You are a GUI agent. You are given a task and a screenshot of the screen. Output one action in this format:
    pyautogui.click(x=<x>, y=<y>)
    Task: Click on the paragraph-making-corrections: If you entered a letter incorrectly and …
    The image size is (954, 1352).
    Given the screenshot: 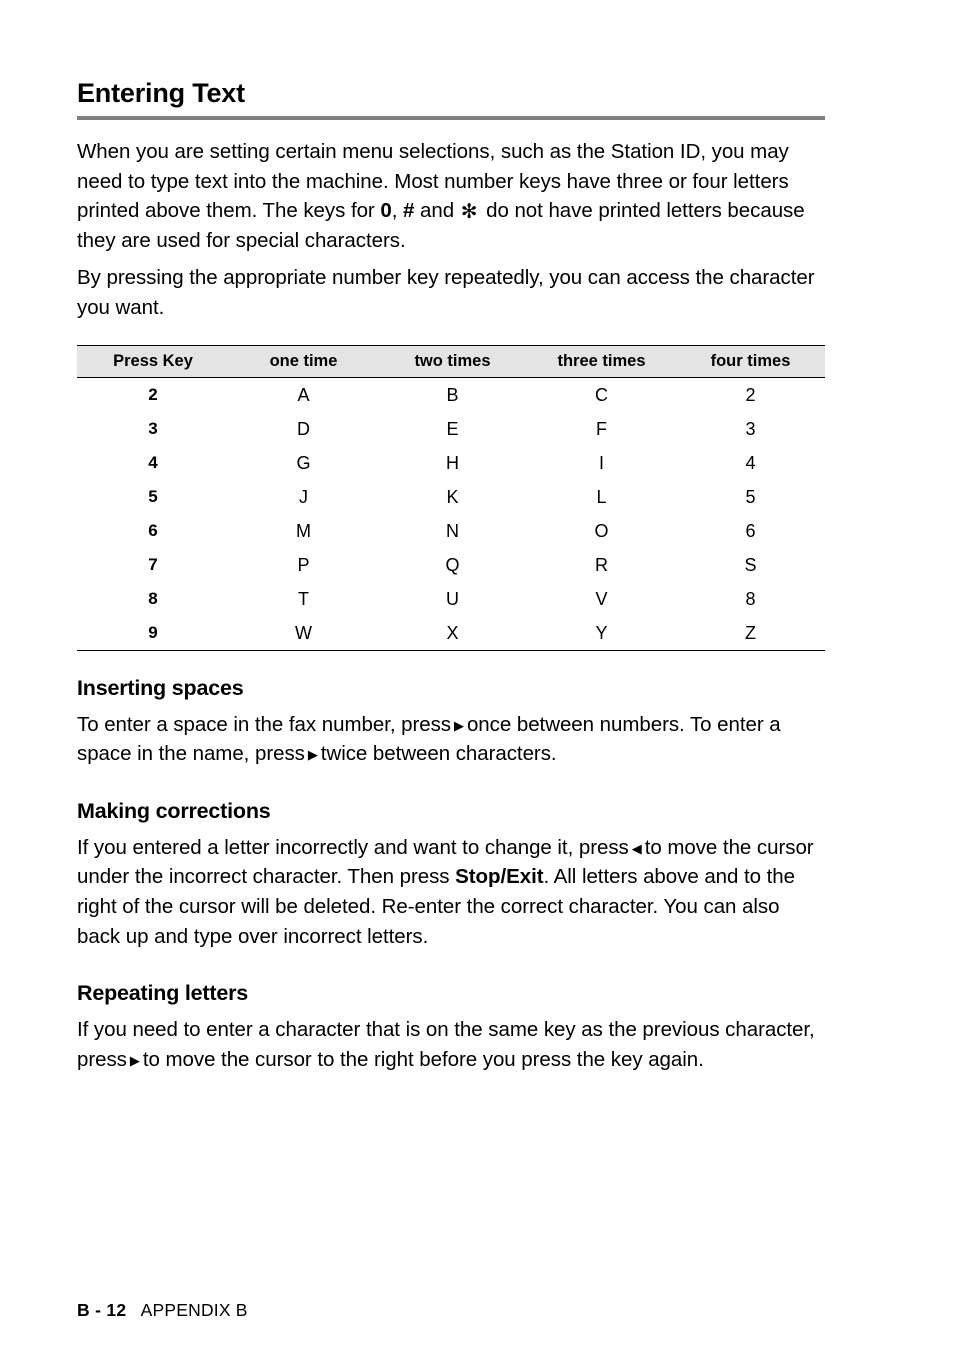 What is the action you would take?
    pyautogui.click(x=451, y=892)
    